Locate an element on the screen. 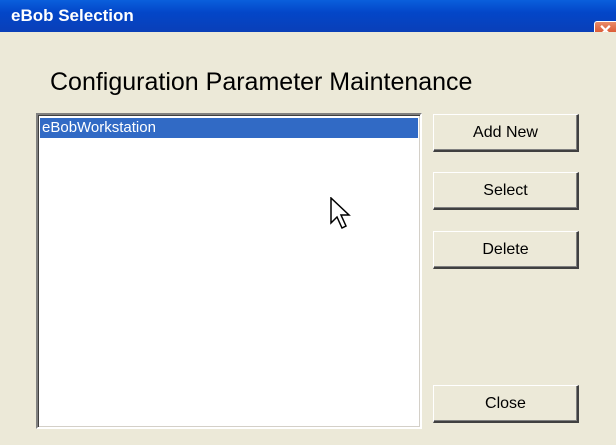 The width and height of the screenshot is (616, 445). window-title: eBob Selection is located at coordinates (72, 15).